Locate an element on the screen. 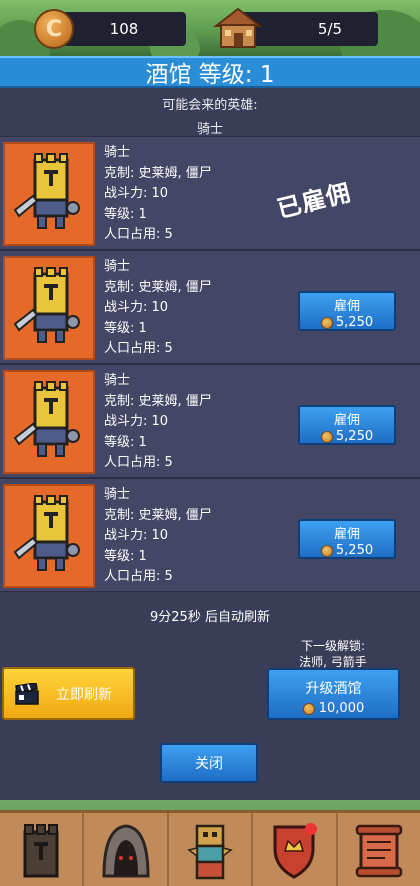 The image size is (420, 886). next-level-unlock: 下一级解锁: 法师, 弓箭手 is located at coordinates (333, 654).